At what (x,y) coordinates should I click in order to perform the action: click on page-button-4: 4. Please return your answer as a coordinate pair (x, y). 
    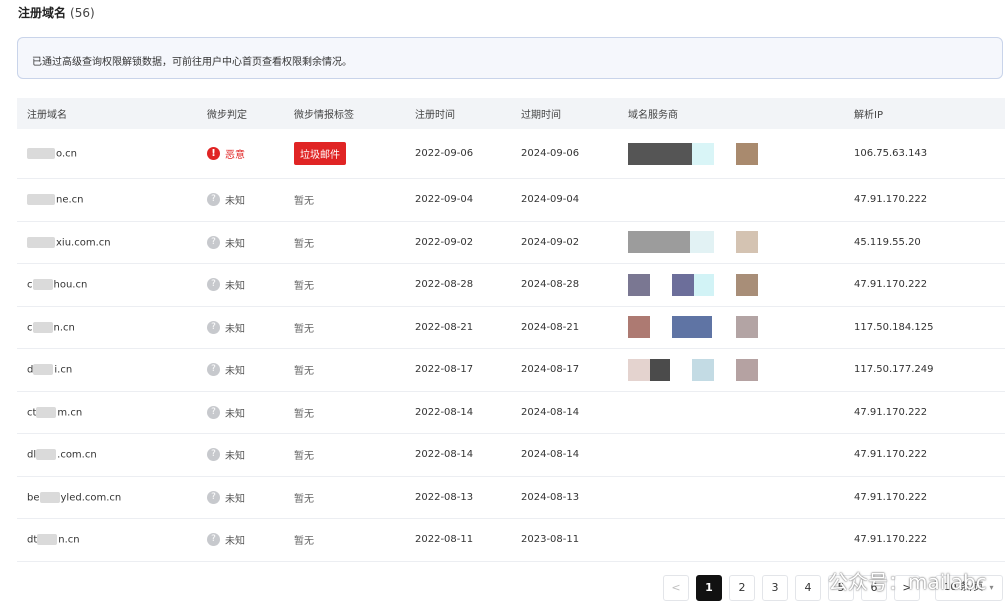
    Looking at the image, I should click on (808, 588).